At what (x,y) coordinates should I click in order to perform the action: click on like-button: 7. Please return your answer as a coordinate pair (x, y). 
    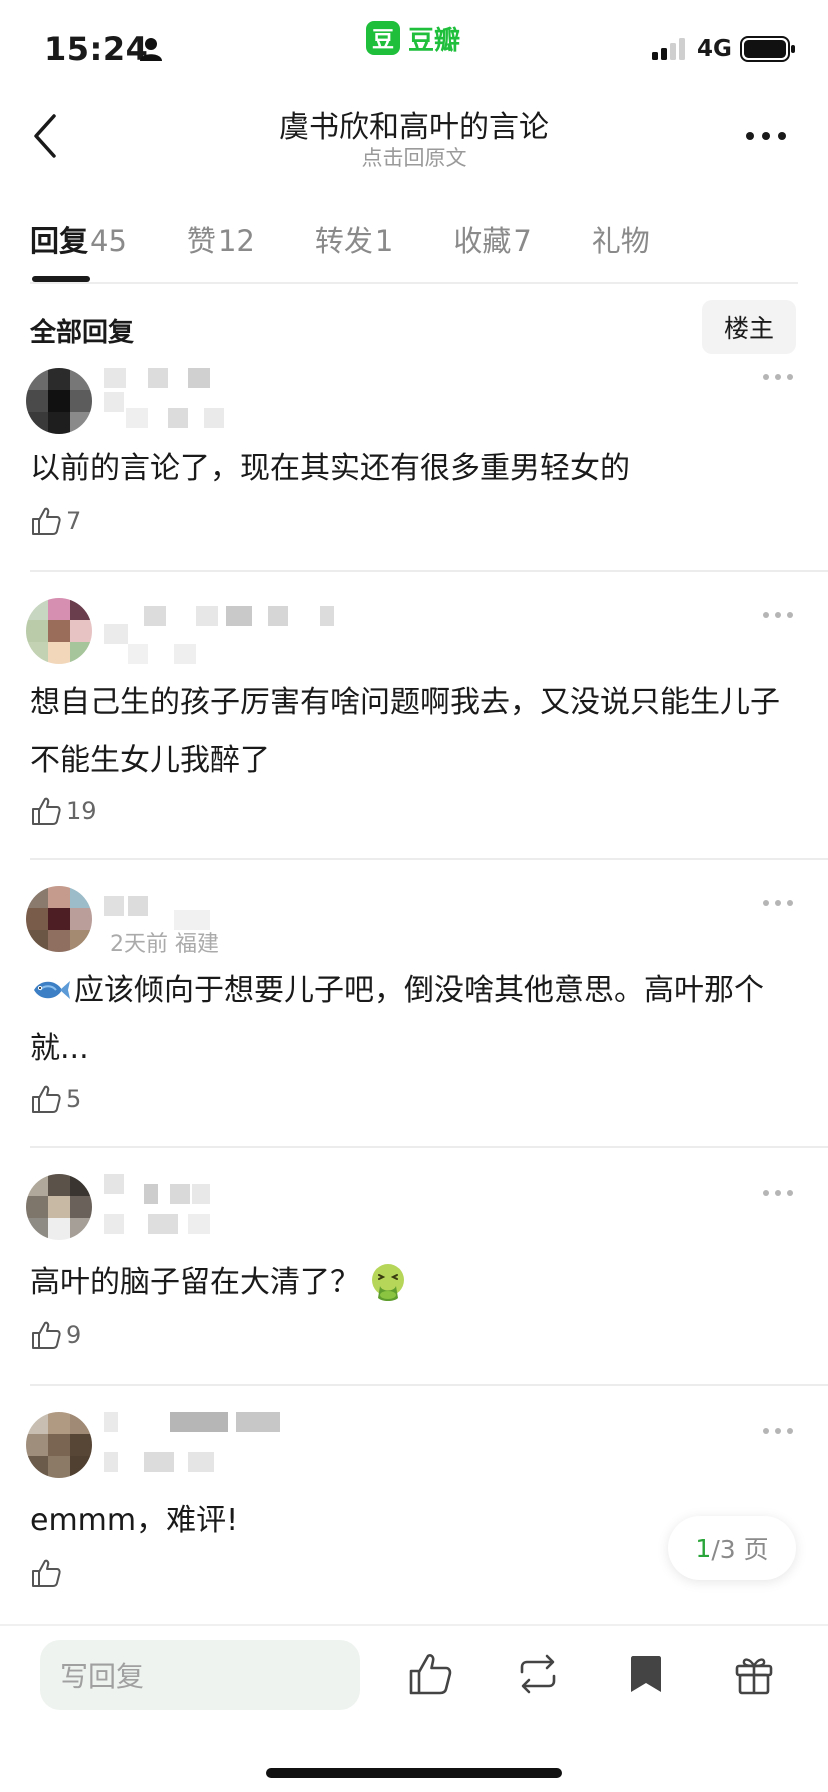
    Looking at the image, I should click on (55, 521).